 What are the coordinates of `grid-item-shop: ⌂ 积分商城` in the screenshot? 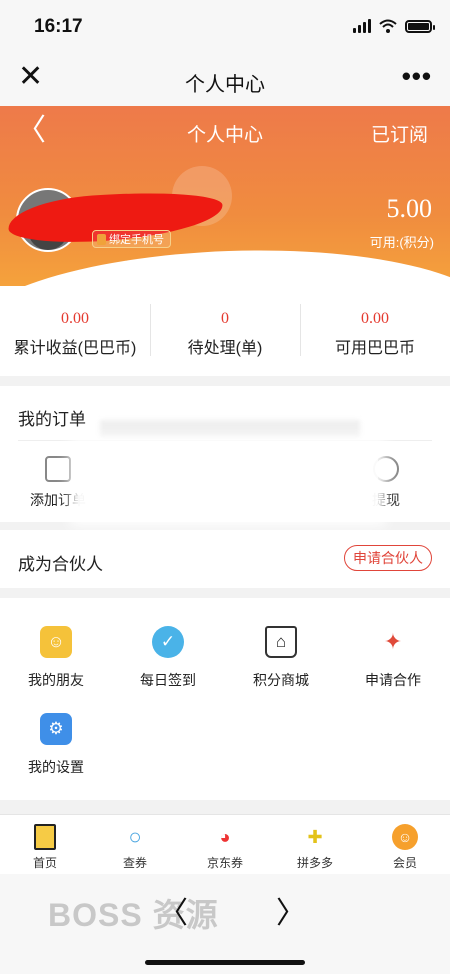 It's located at (281, 658).